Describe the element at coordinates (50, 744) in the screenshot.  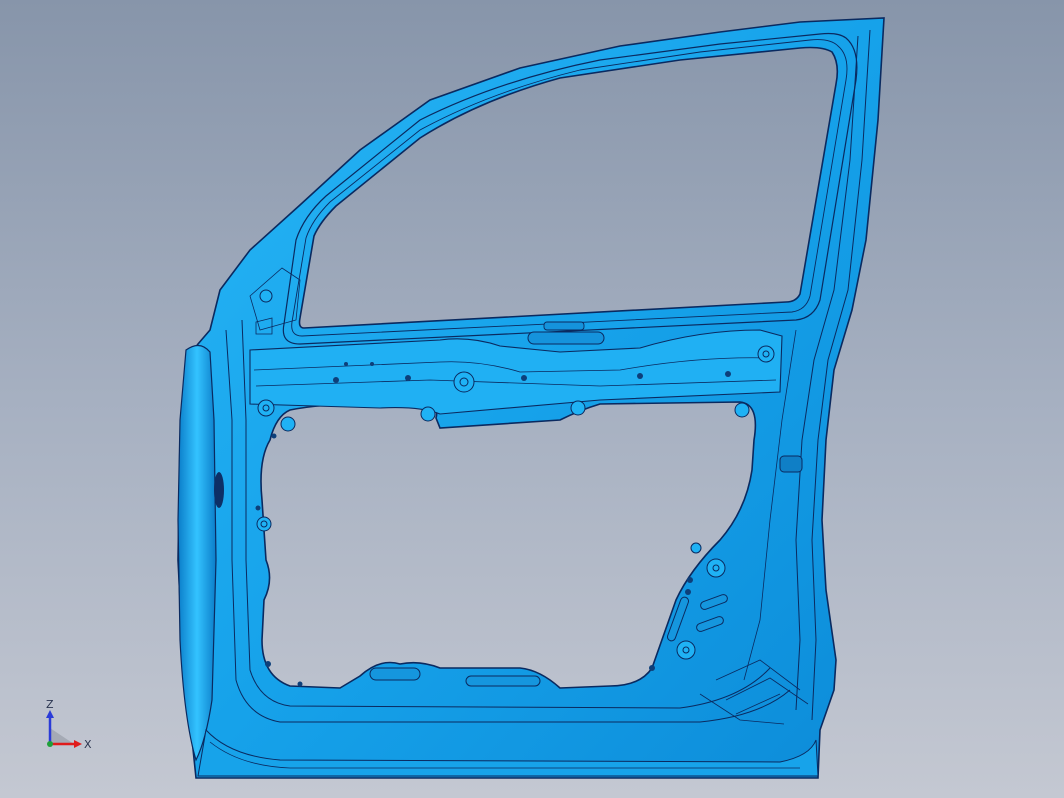
I see `y-axis-dot` at that location.